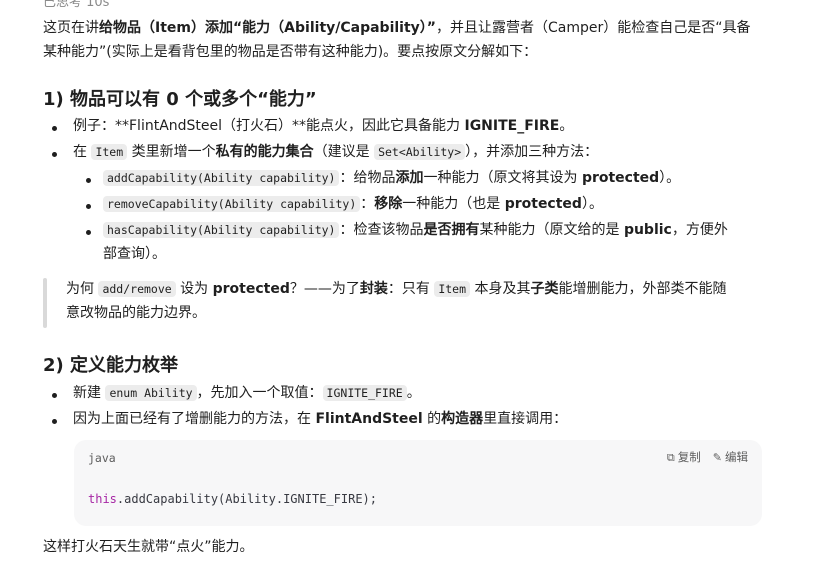 This screenshot has width=816, height=567. I want to click on list-bold: 私有的能力集合, so click(264, 152).